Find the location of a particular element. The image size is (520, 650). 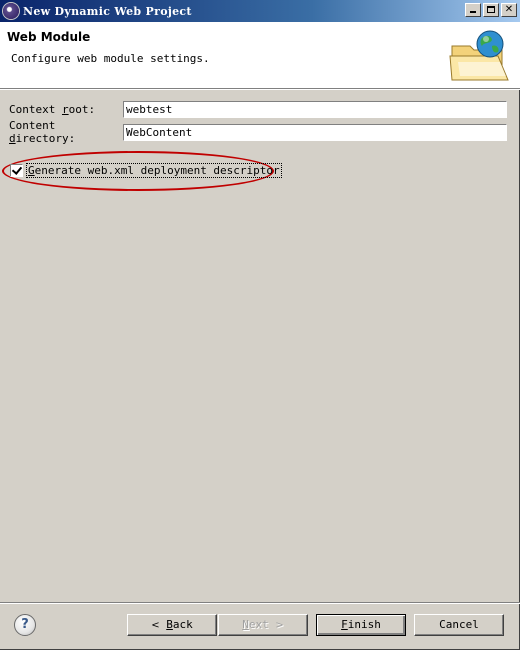

finish-button: Finish is located at coordinates (361, 625).